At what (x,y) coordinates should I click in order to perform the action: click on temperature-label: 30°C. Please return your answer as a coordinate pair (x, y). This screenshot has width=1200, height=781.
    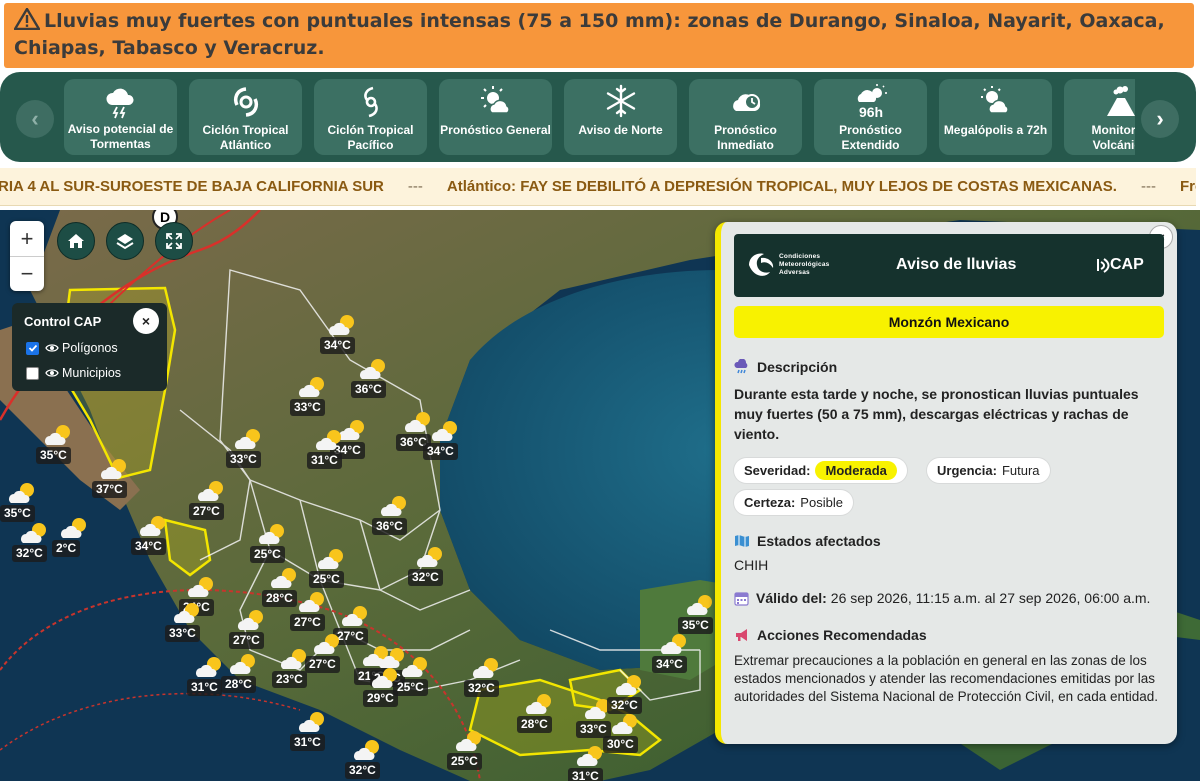
    Looking at the image, I should click on (620, 744).